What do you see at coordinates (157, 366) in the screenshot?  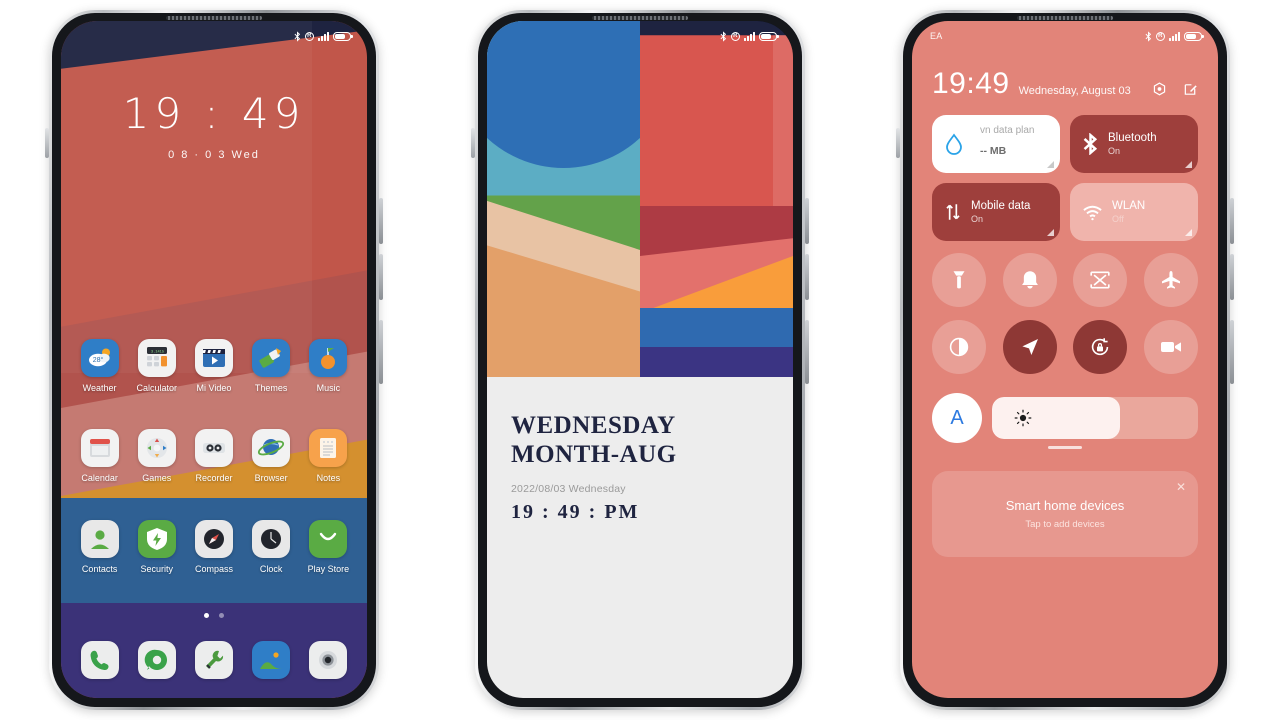 I see `app-calculator: 3.1415 Calculator` at bounding box center [157, 366].